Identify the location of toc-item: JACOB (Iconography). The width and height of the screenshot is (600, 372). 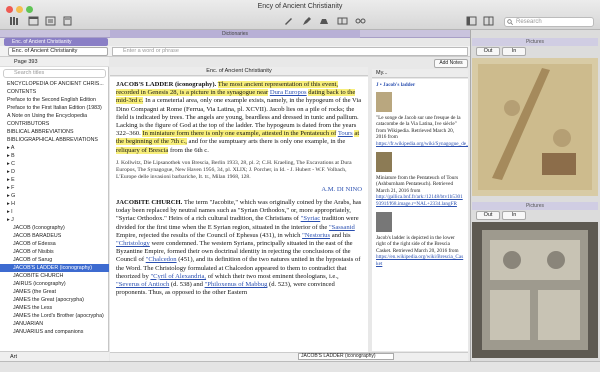
(54, 228).